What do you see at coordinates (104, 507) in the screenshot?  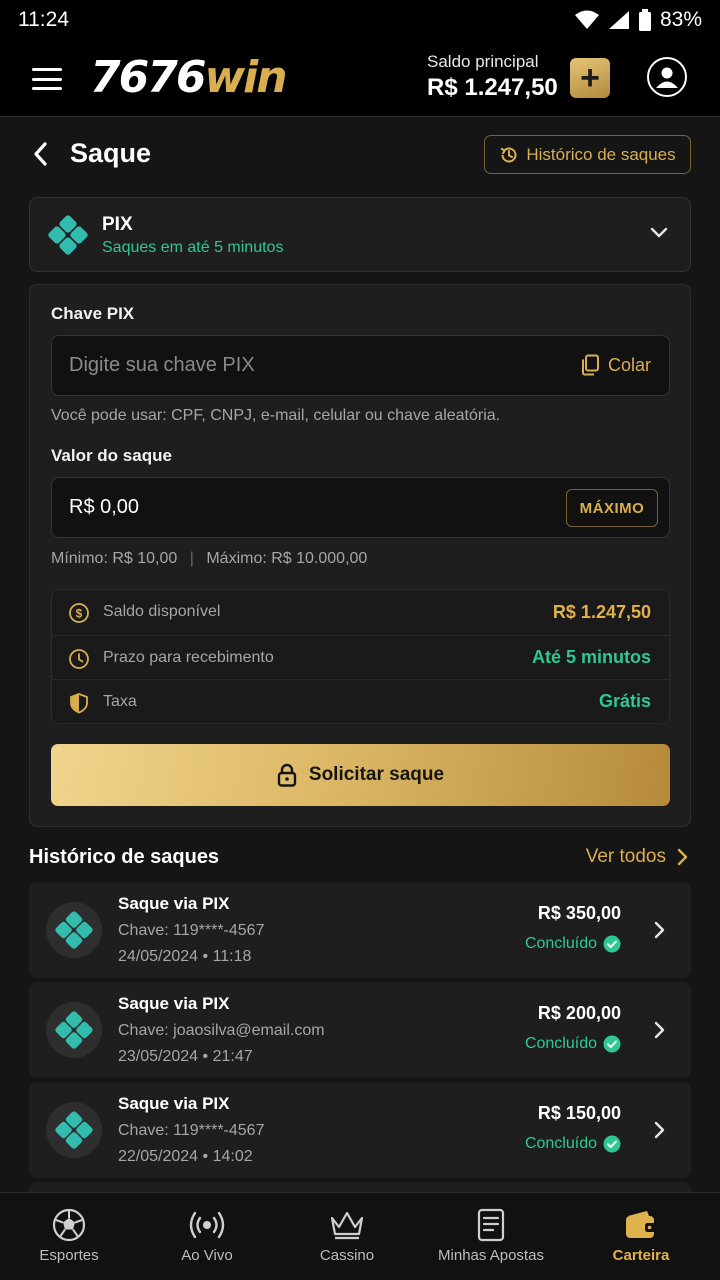 I see `amount-value: R$ 0,00` at bounding box center [104, 507].